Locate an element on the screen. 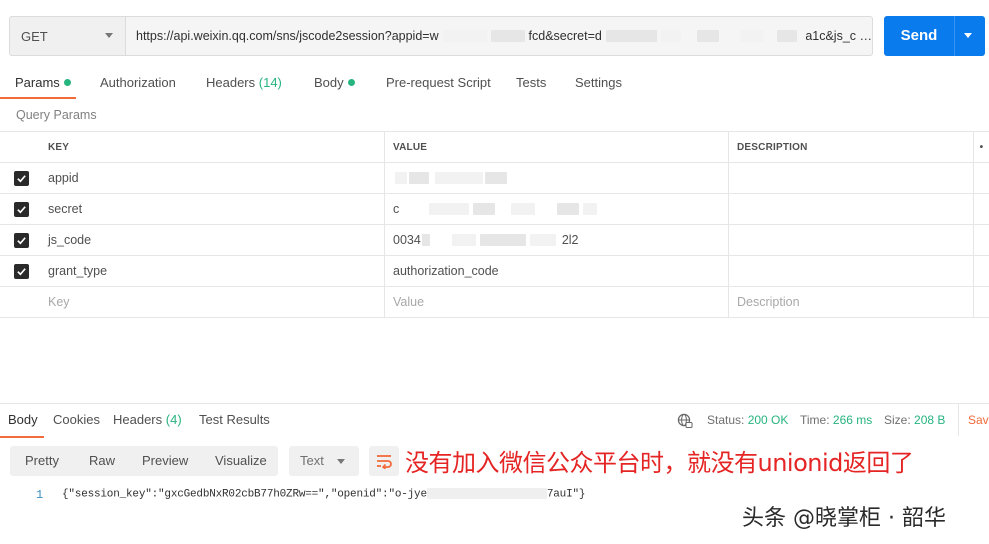  param-key: appid is located at coordinates (213, 178).